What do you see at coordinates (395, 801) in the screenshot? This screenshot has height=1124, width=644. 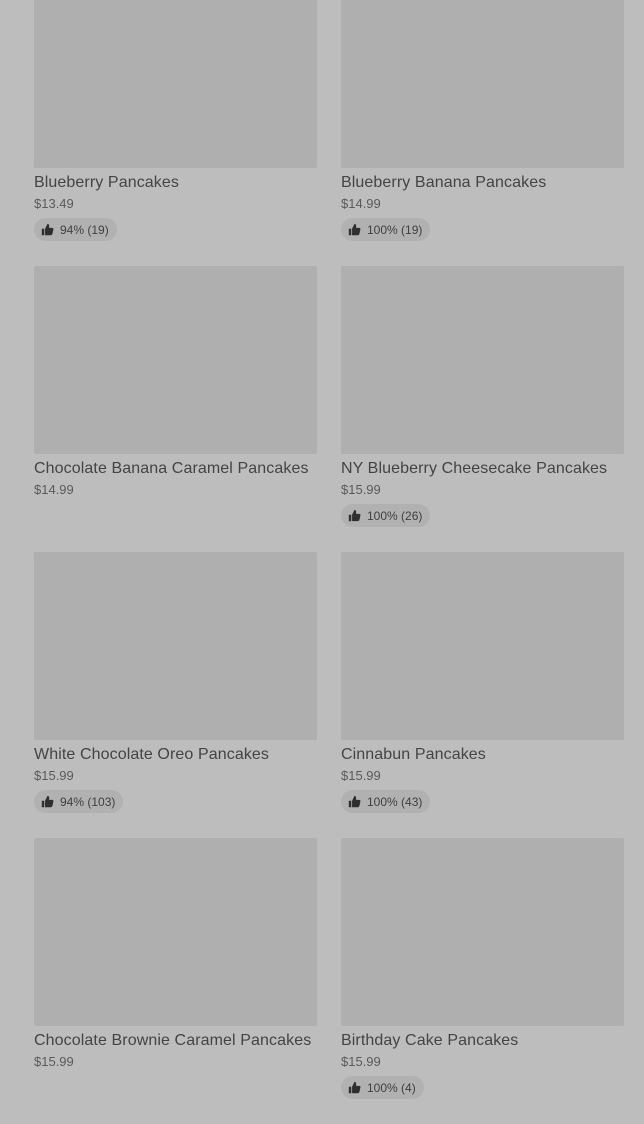 I see `rating-text: 100% (43)` at bounding box center [395, 801].